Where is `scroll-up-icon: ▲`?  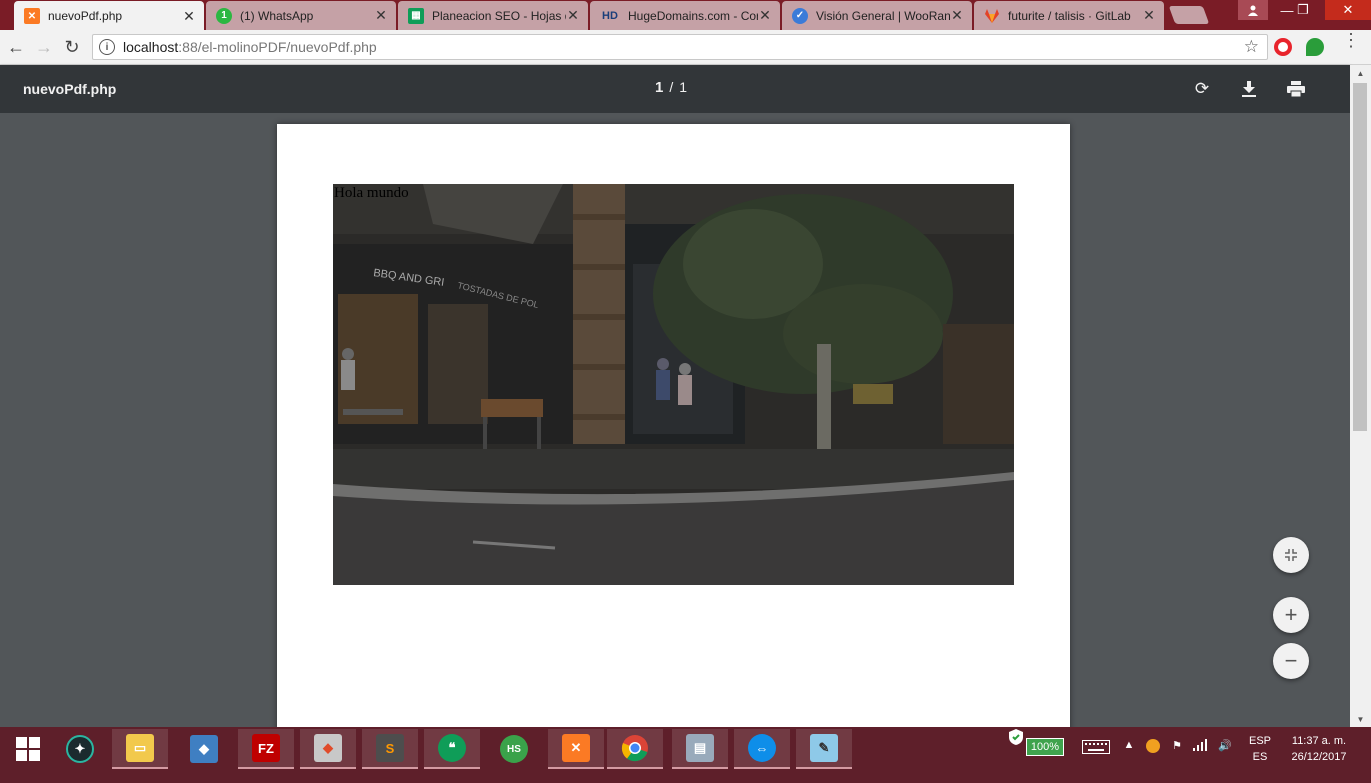 scroll-up-icon: ▲ is located at coordinates (1360, 73).